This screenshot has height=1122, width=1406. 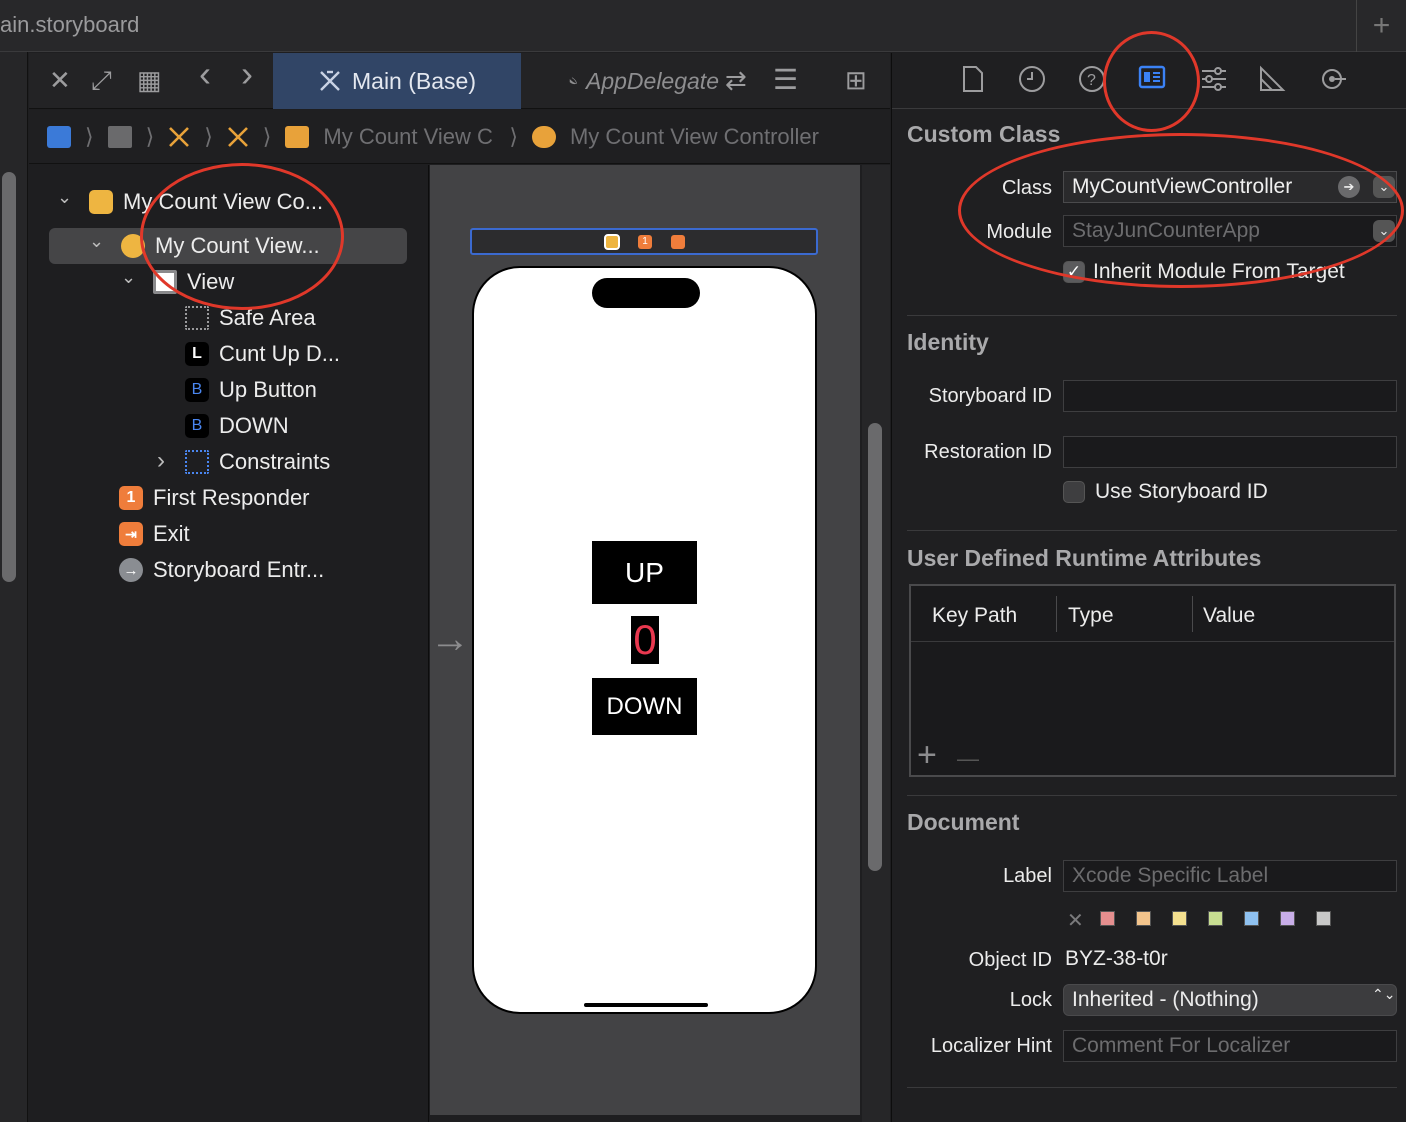 What do you see at coordinates (247, 74) in the screenshot?
I see `forward-icon: ›` at bounding box center [247, 74].